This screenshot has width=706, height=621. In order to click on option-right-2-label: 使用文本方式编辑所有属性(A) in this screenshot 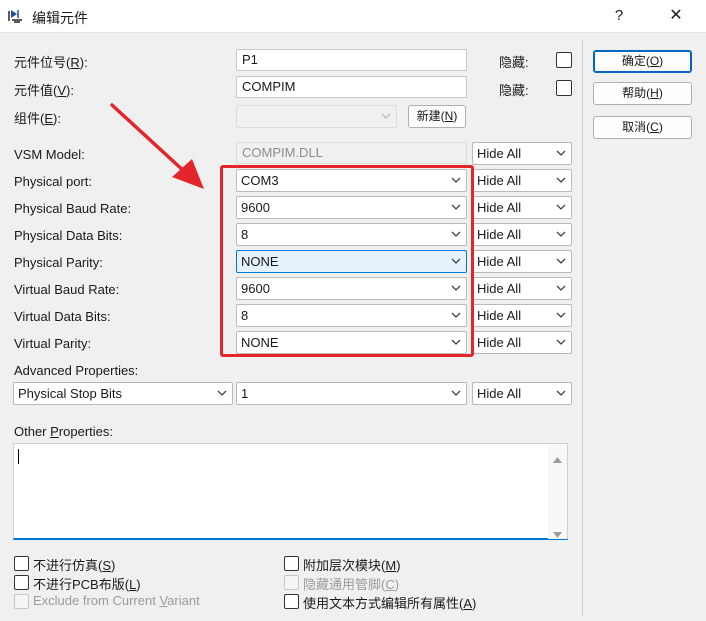, I will do `click(390, 603)`.